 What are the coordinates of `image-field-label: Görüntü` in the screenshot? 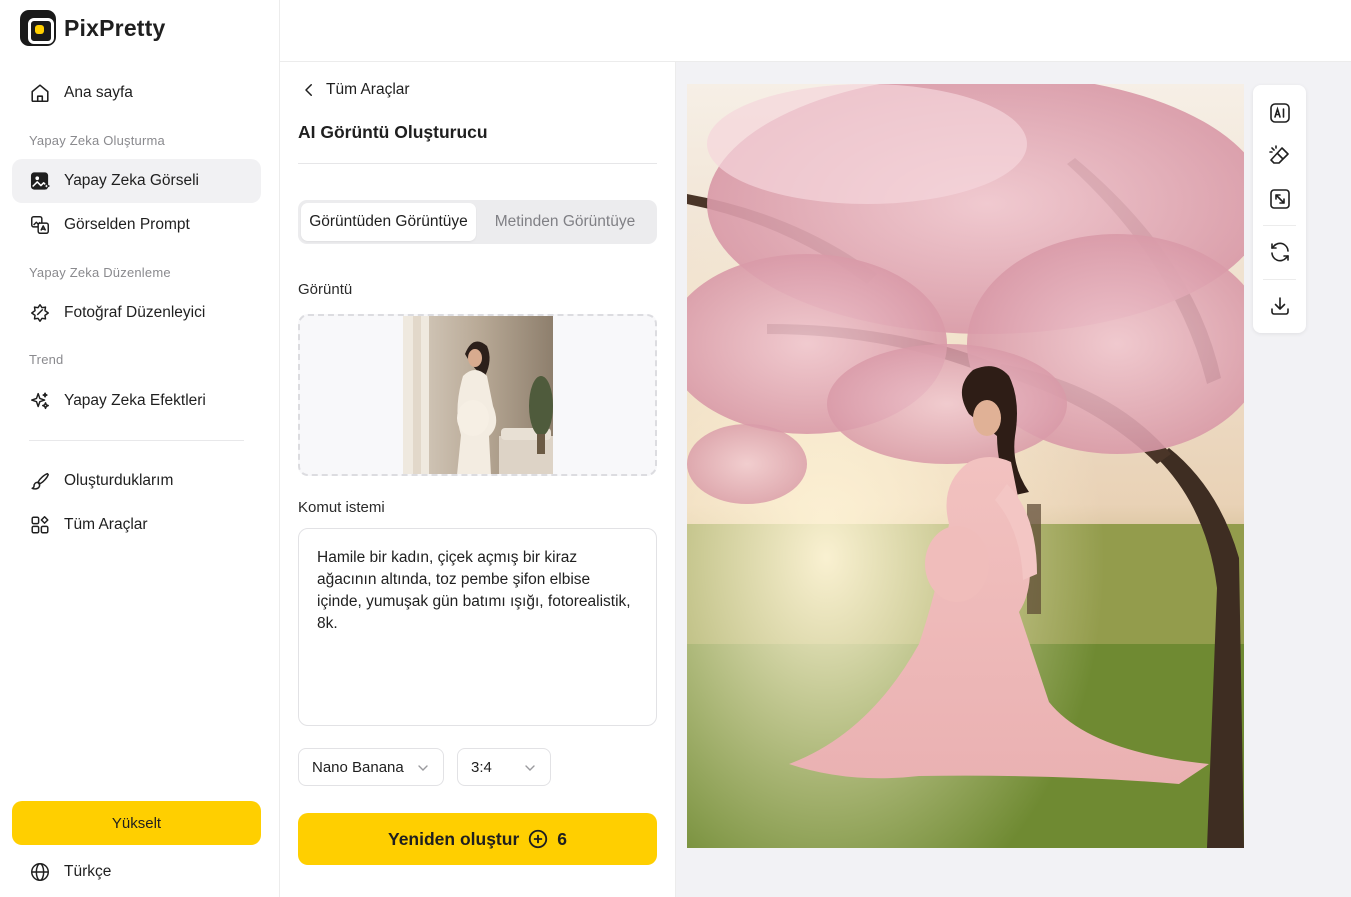 It's located at (325, 289).